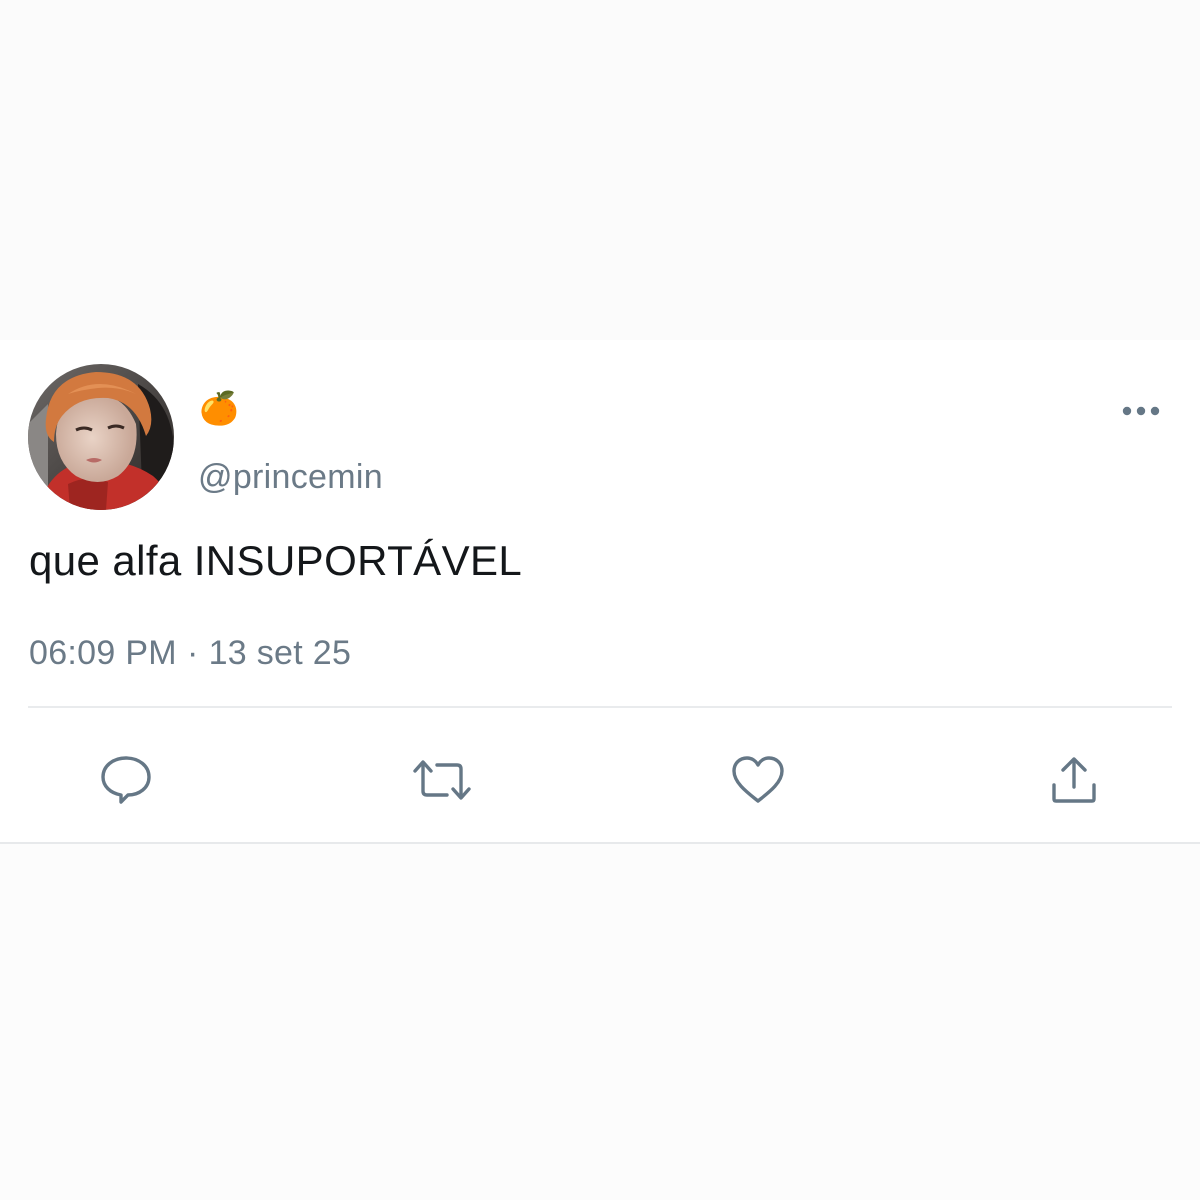 Image resolution: width=1200 pixels, height=1200 pixels. I want to click on more-horizontal-icon, so click(1141, 411).